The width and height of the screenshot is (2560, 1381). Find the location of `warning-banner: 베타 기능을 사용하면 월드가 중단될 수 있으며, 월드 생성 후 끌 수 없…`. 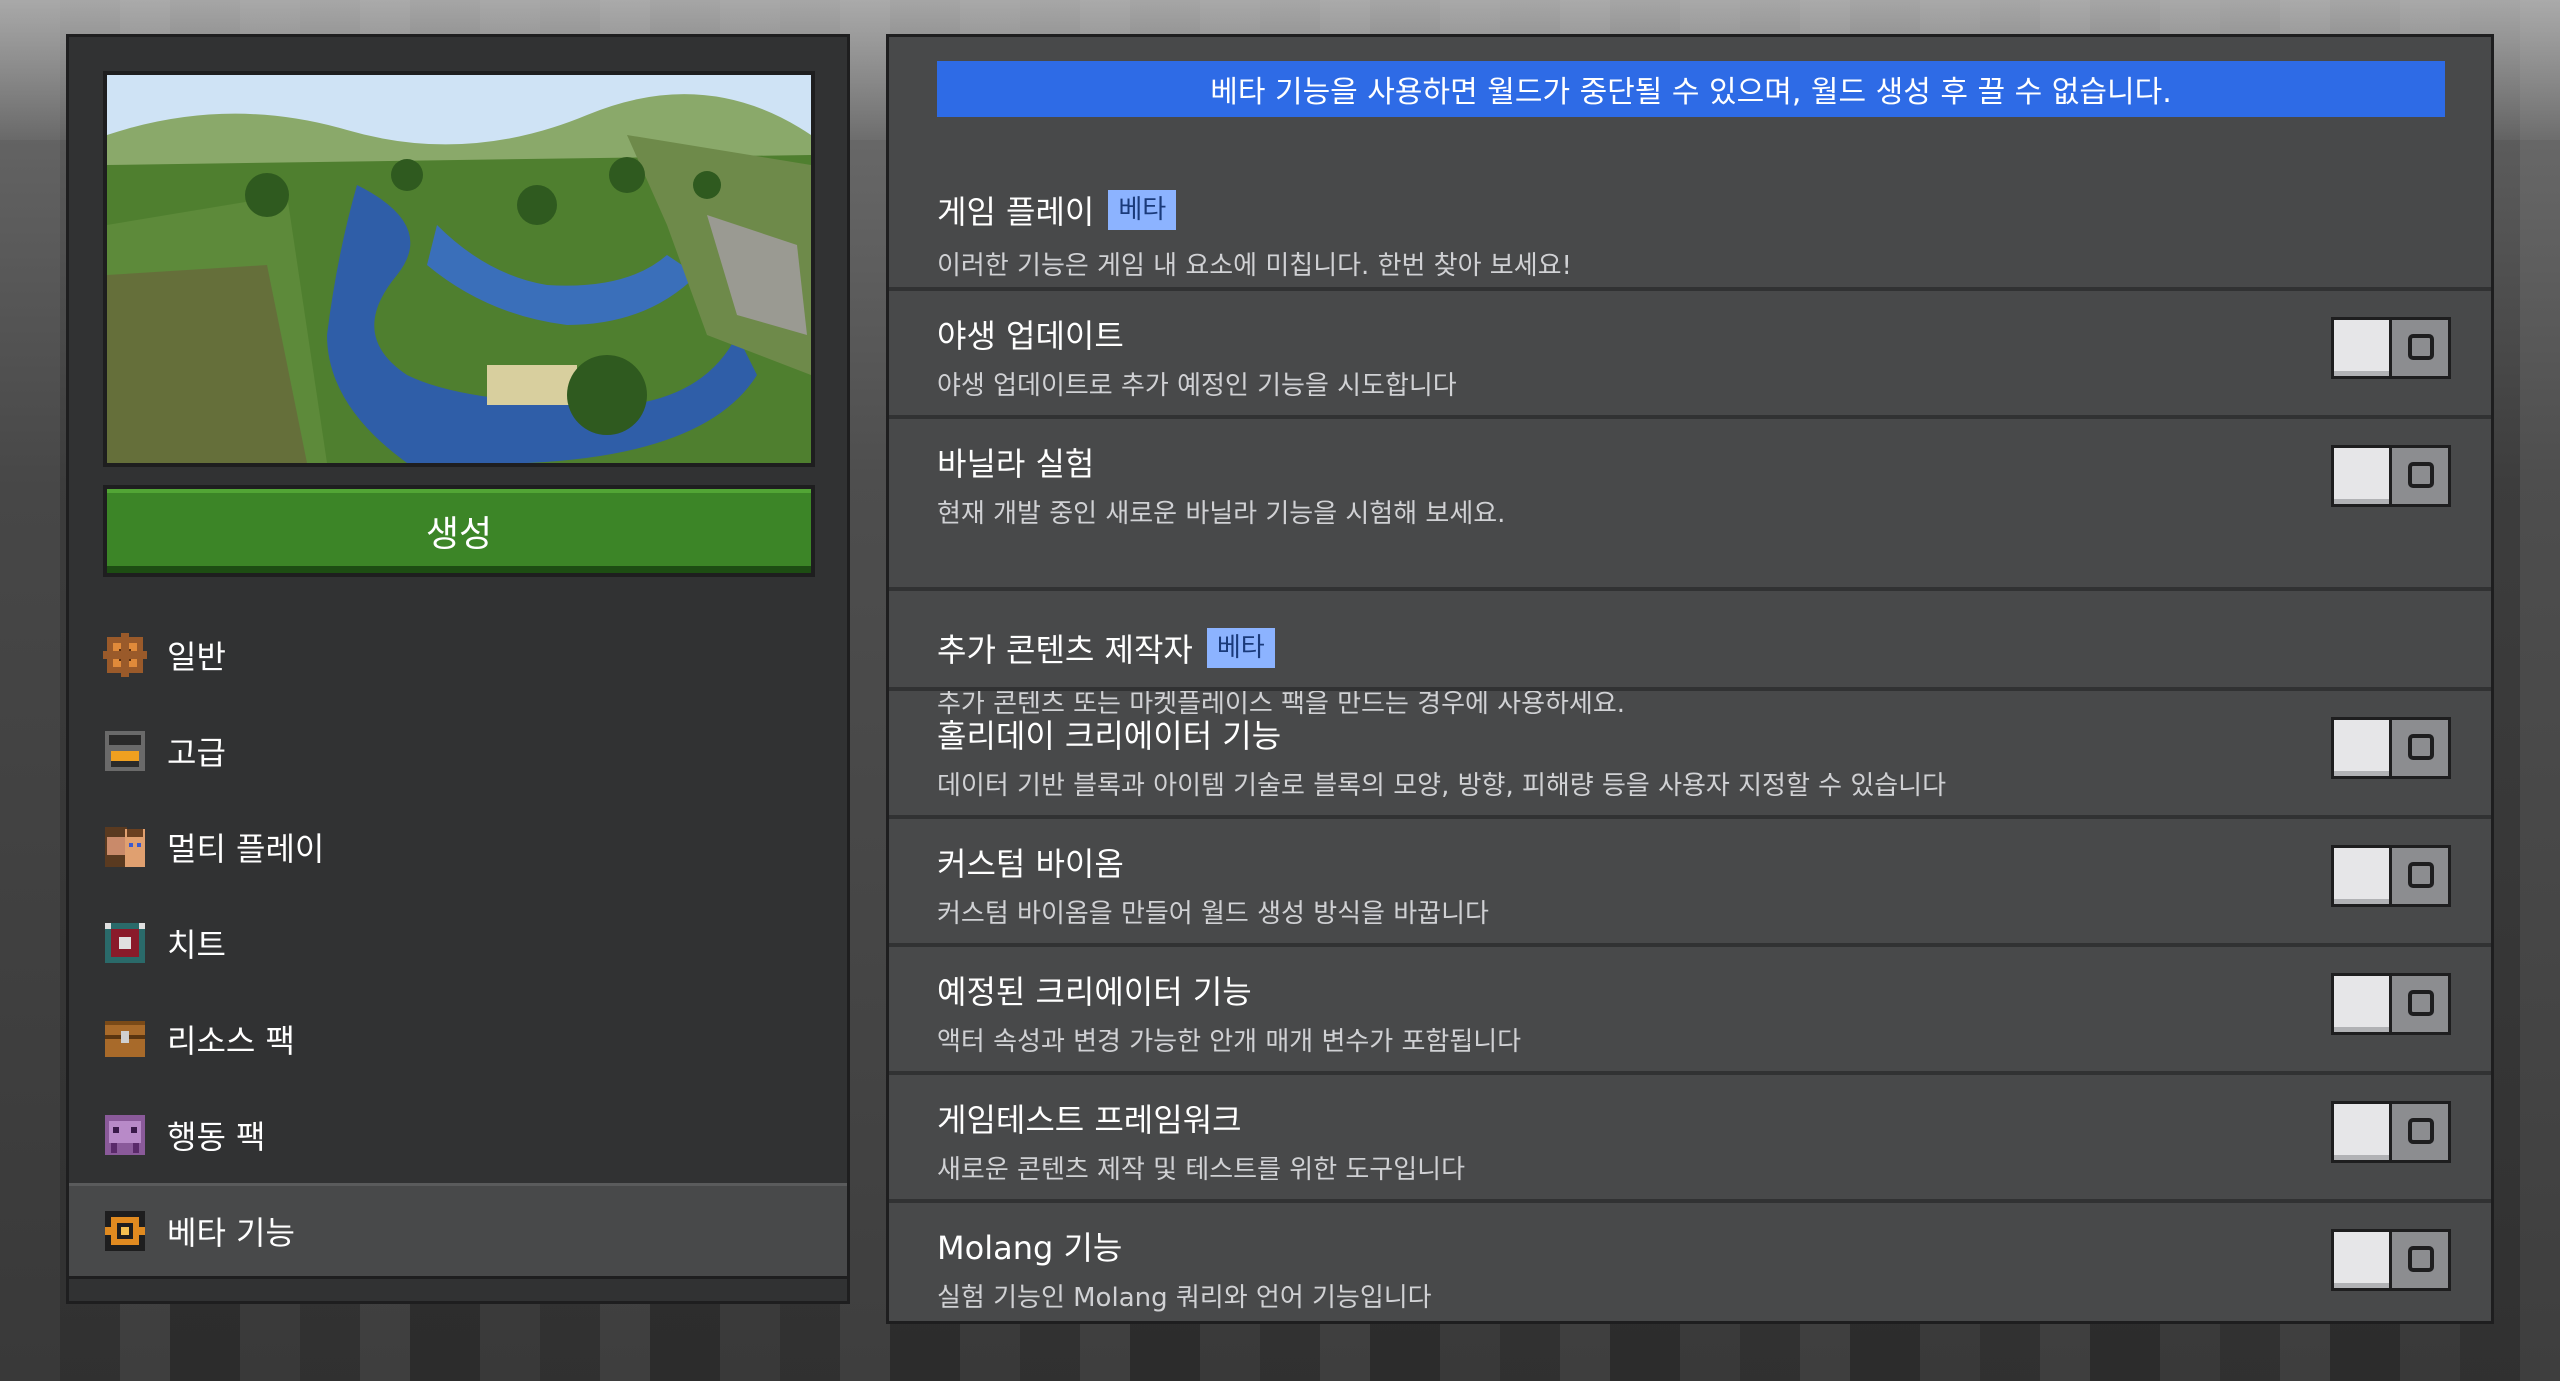

warning-banner: 베타 기능을 사용하면 월드가 중단될 수 있으며, 월드 생성 후 끌 수 없… is located at coordinates (1691, 89).